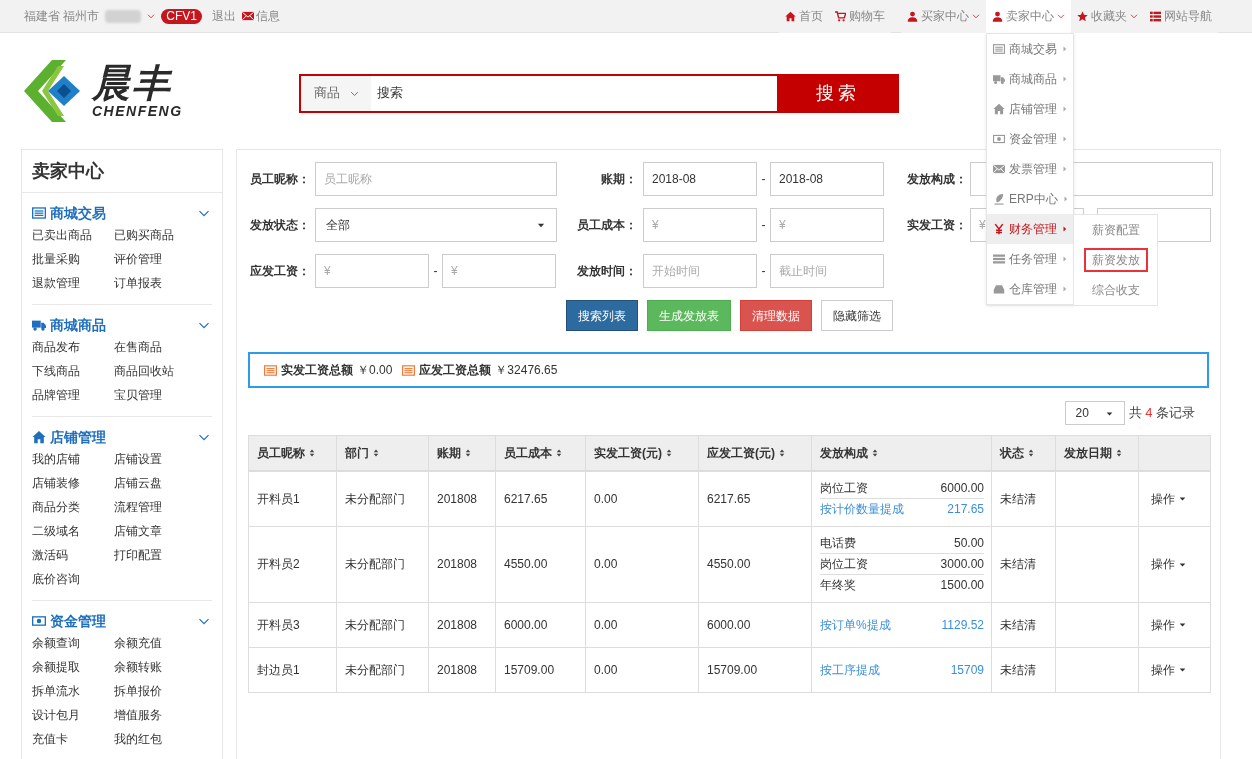 Image resolution: width=1252 pixels, height=759 pixels. I want to click on column-title: 发放构成, so click(844, 453).